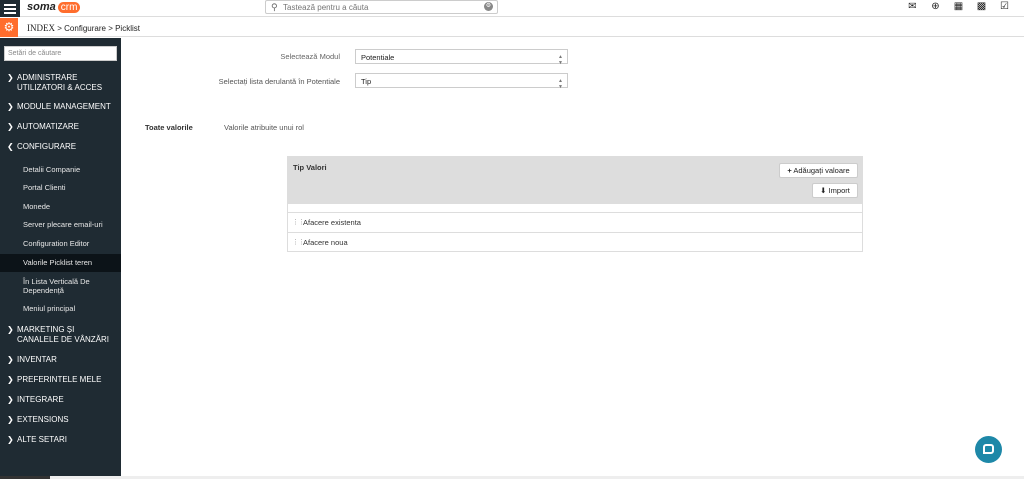  What do you see at coordinates (512, 27) in the screenshot?
I see `breadcrumb-bar: ⚙ INDEX > Configurare > Picklist` at bounding box center [512, 27].